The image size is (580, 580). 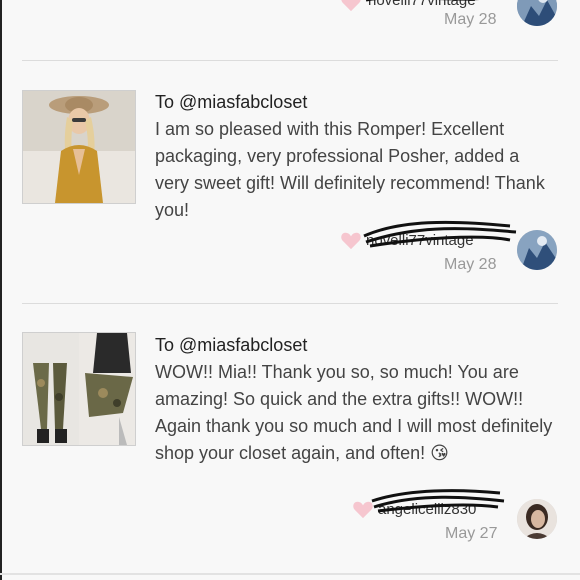 I want to click on review-date: May 27, so click(x=471, y=533).